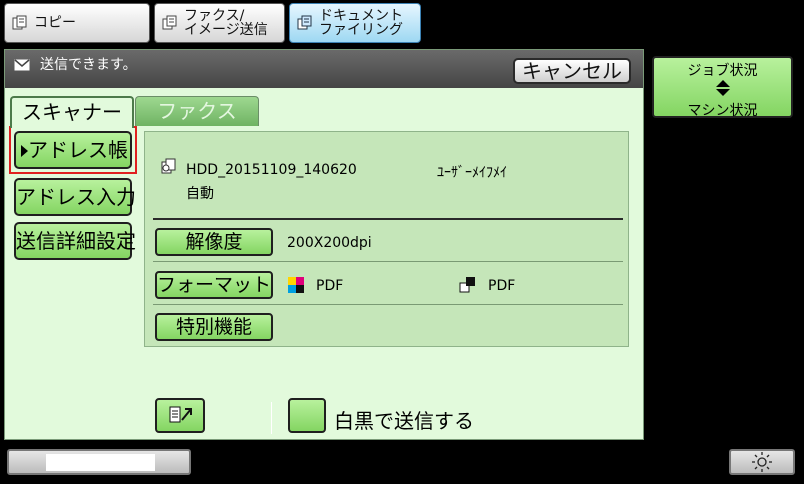 The image size is (804, 484). I want to click on document-filing-icon, so click(304, 22).